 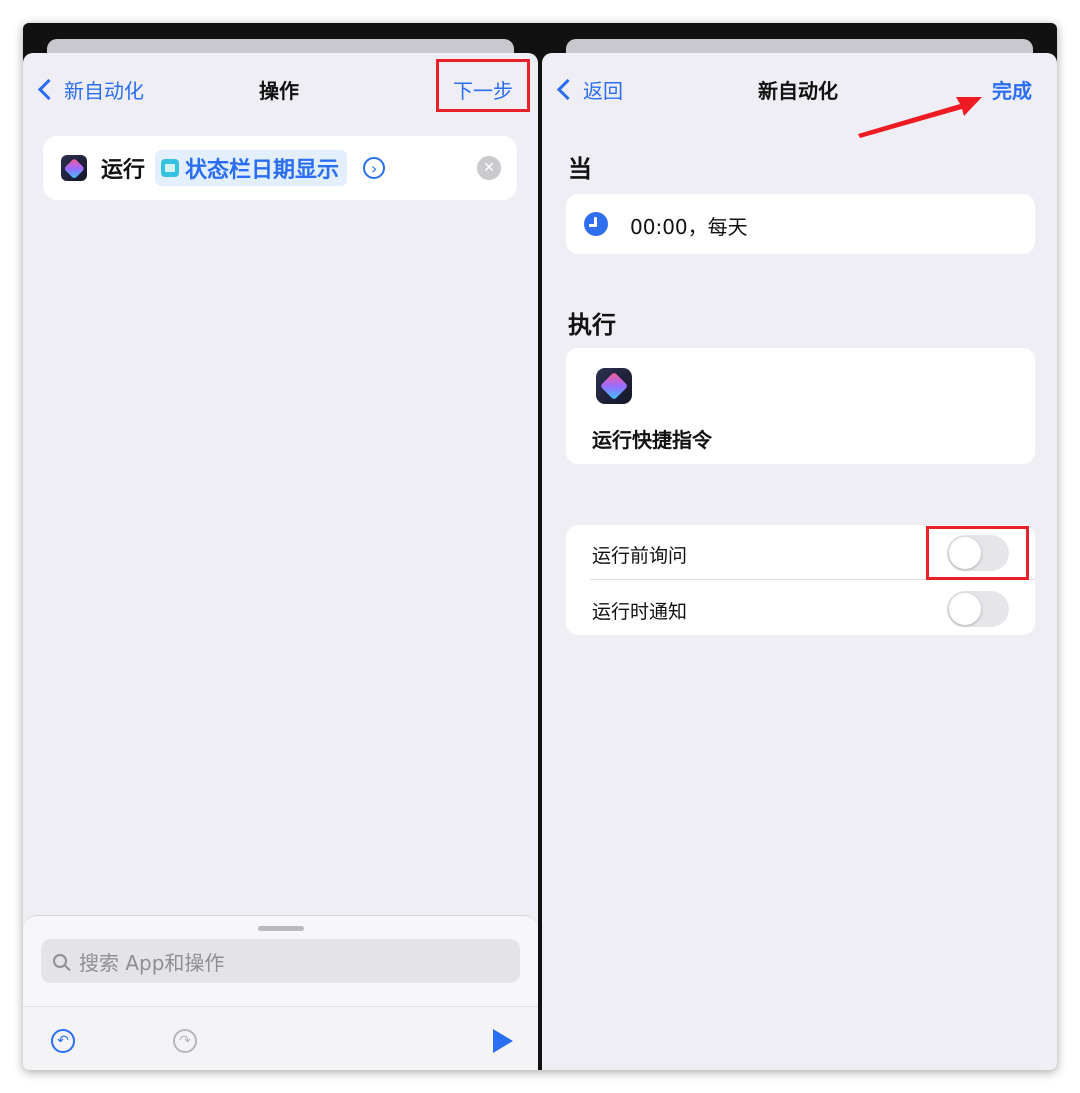 What do you see at coordinates (596, 224) in the screenshot?
I see `clock-icon` at bounding box center [596, 224].